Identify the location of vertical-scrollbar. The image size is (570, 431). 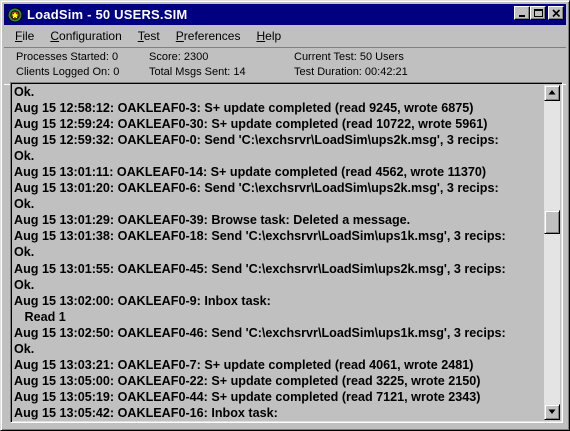
(552, 252).